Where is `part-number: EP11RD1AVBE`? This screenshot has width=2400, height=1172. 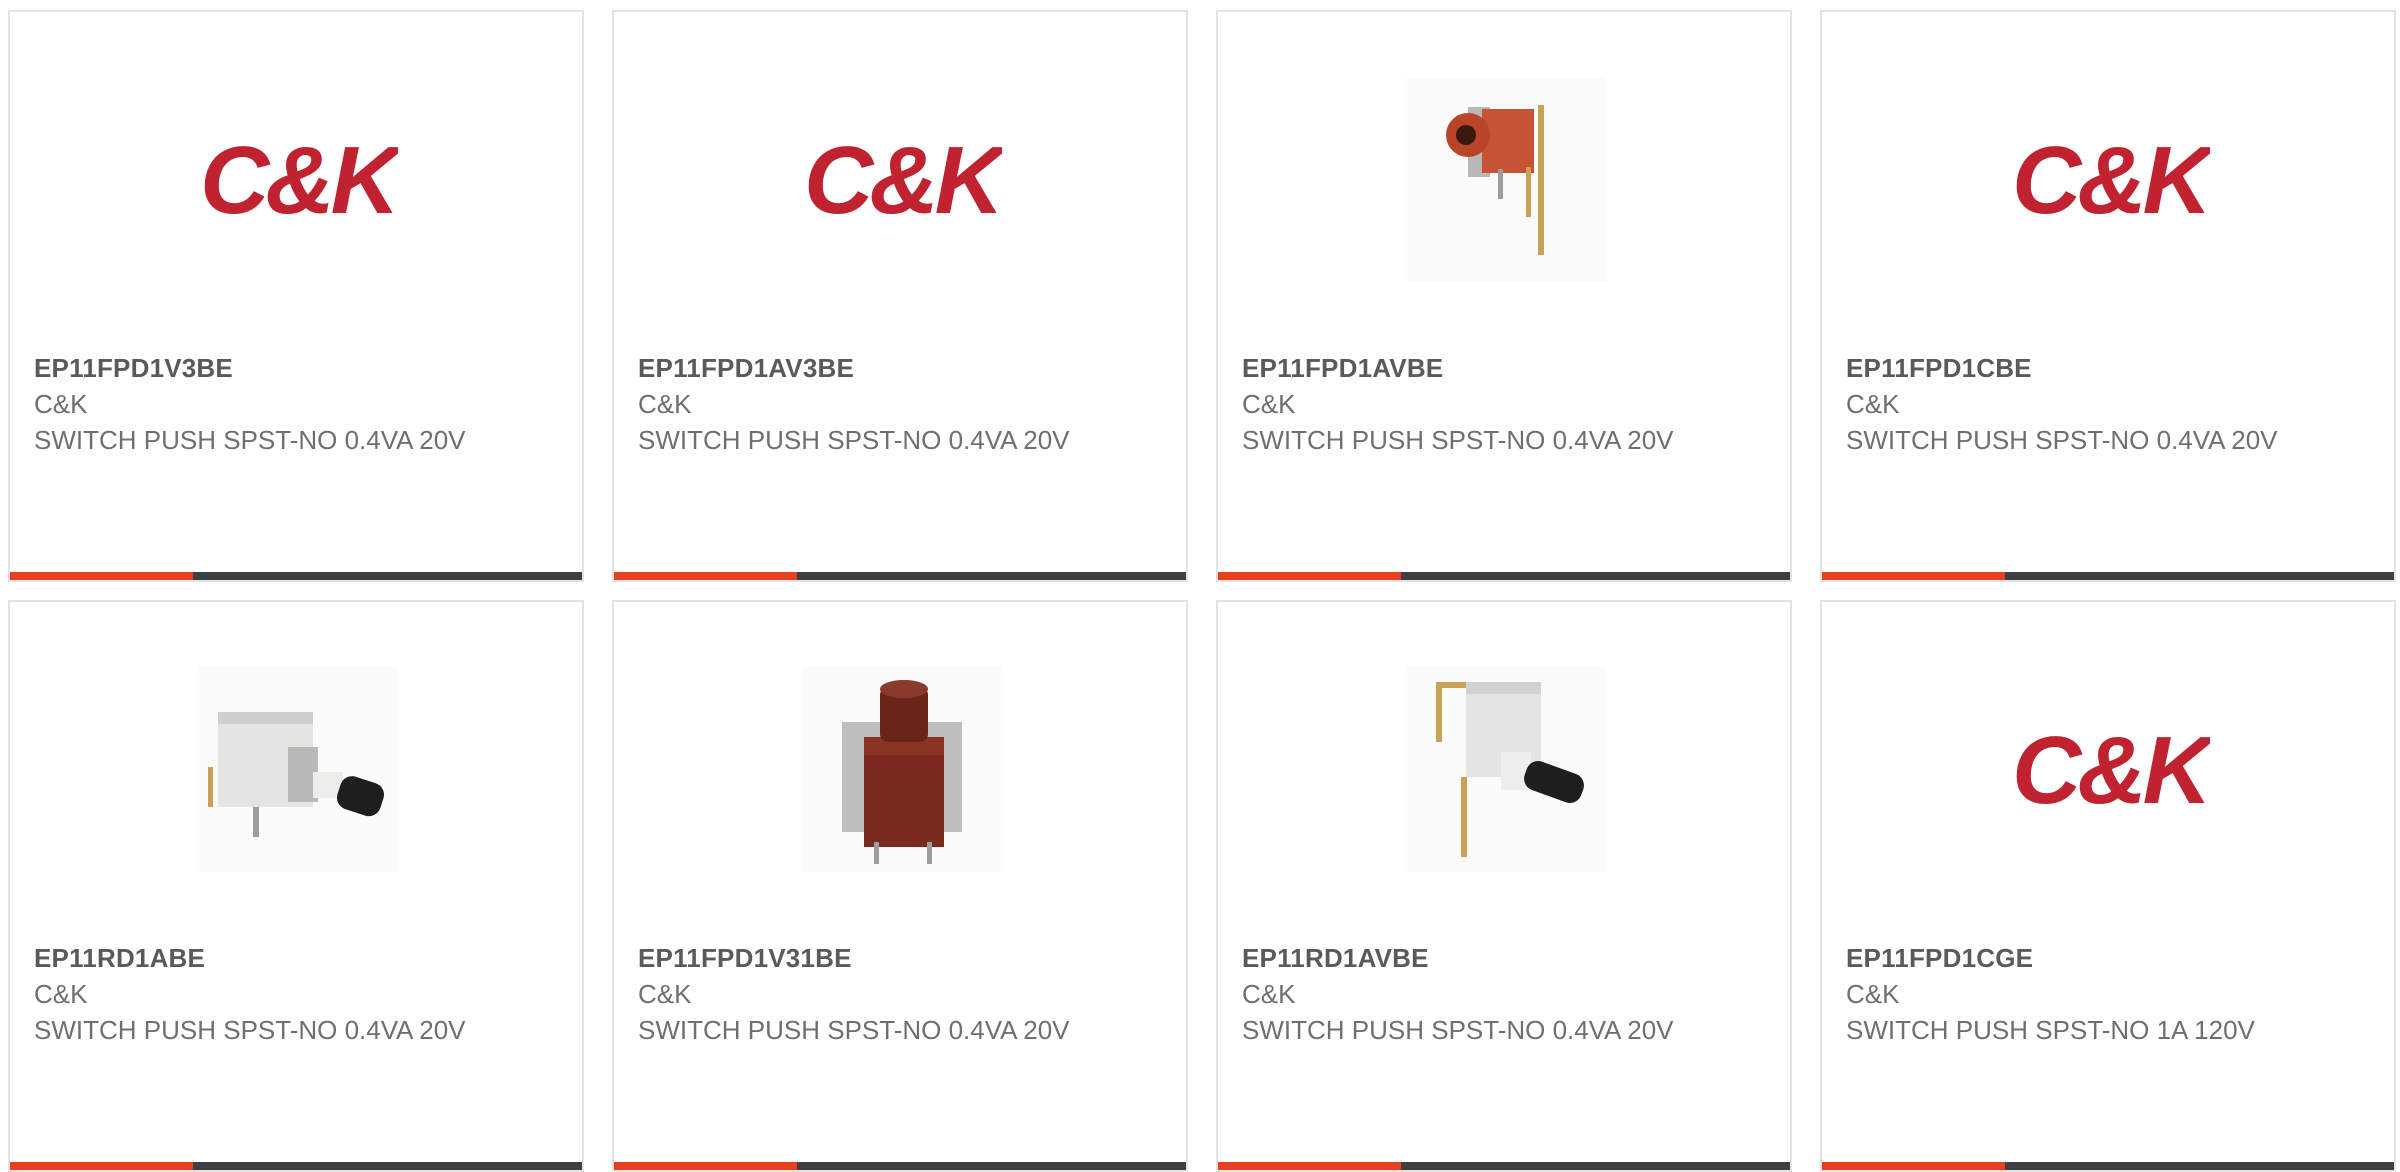
part-number: EP11RD1AVBE is located at coordinates (1335, 958).